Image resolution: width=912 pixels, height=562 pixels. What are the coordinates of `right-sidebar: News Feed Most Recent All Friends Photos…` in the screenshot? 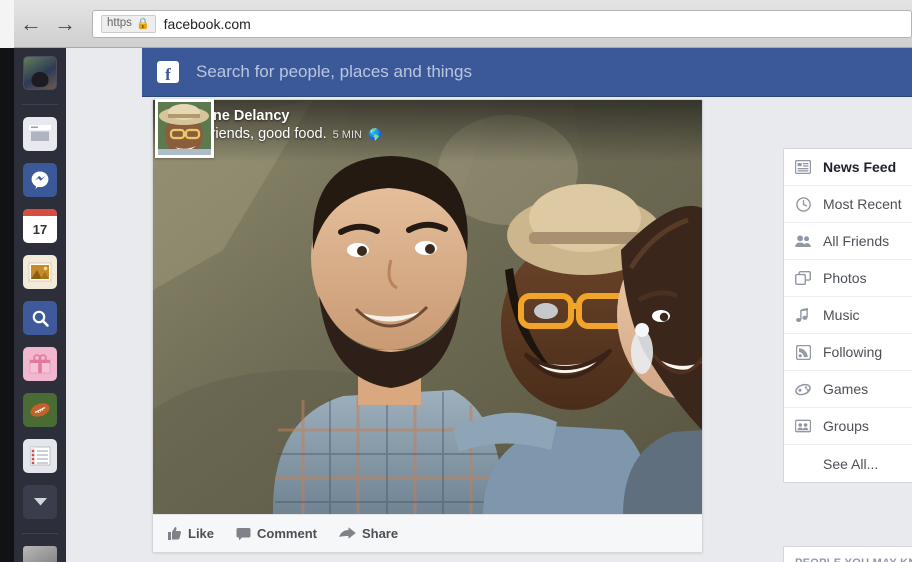 It's located at (846, 329).